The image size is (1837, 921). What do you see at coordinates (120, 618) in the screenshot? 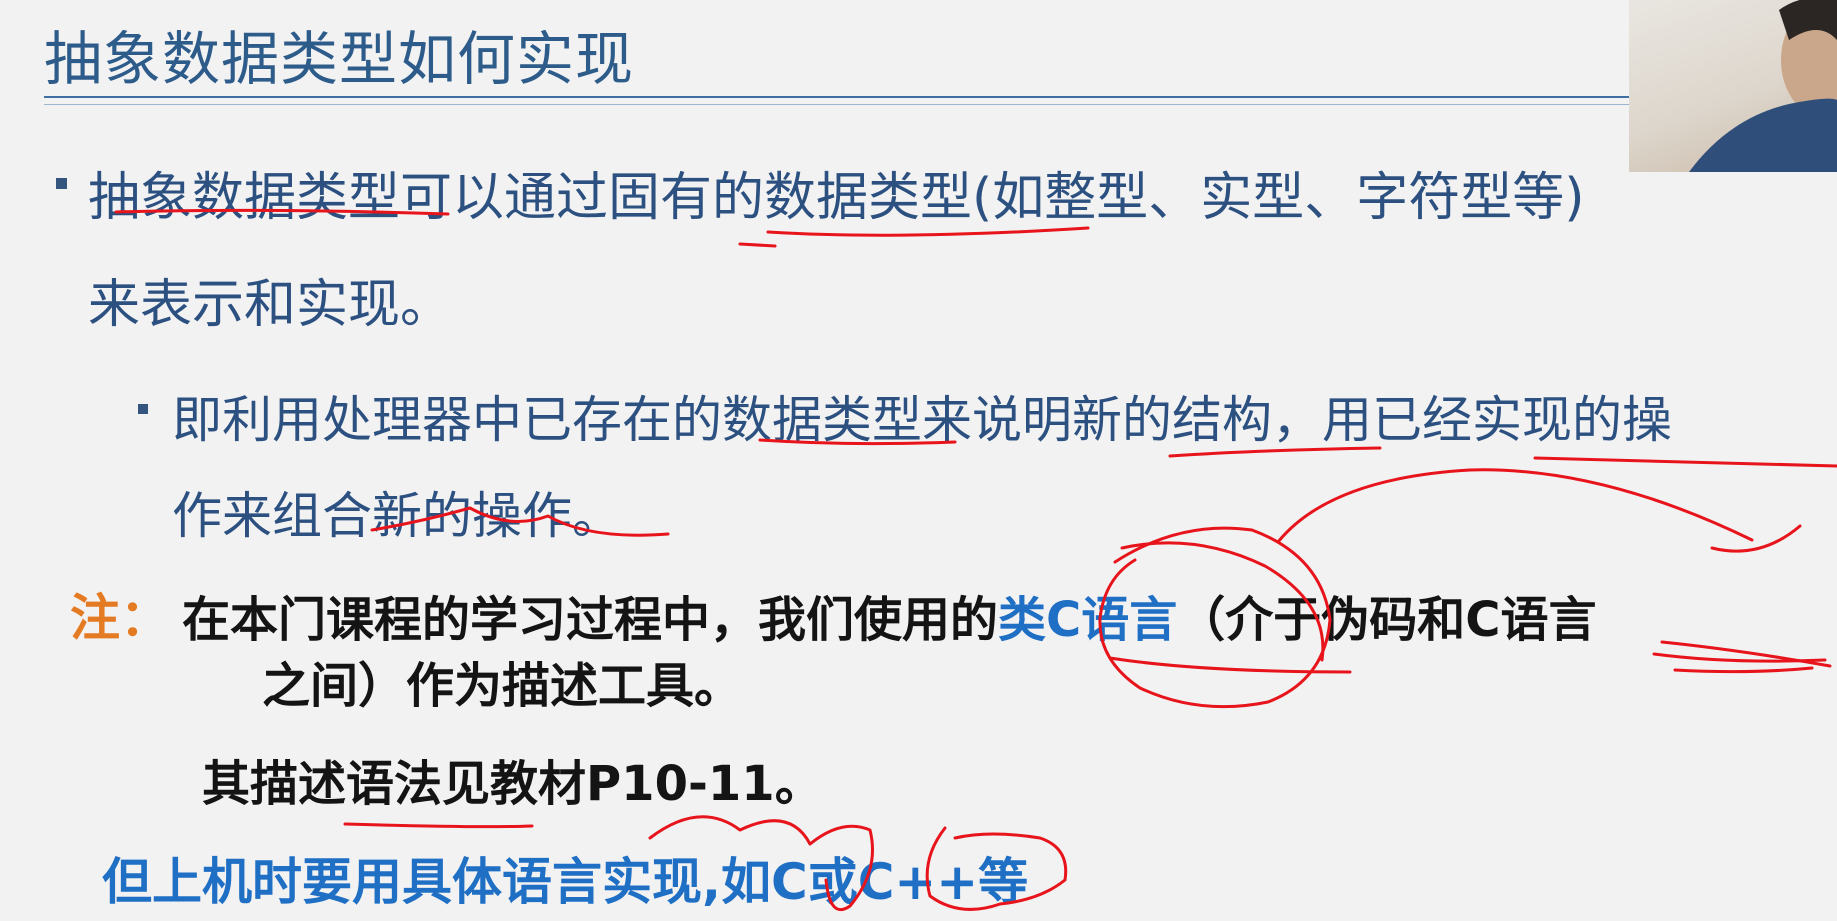
I see `note-label: 注：` at bounding box center [120, 618].